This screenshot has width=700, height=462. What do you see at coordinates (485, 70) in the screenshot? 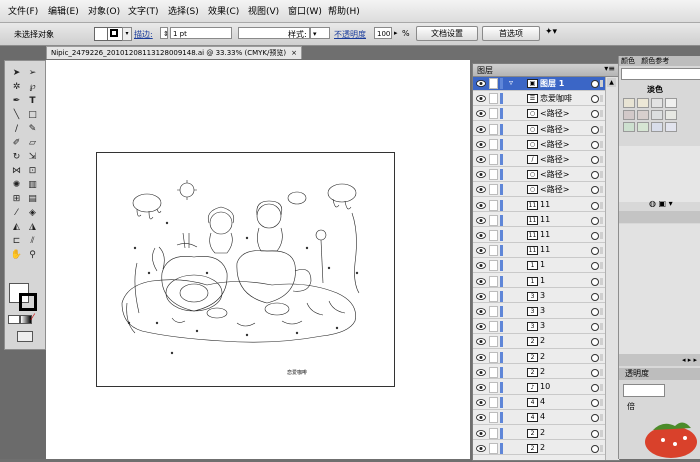
I see `layers-panel-title: 图层` at bounding box center [485, 70].